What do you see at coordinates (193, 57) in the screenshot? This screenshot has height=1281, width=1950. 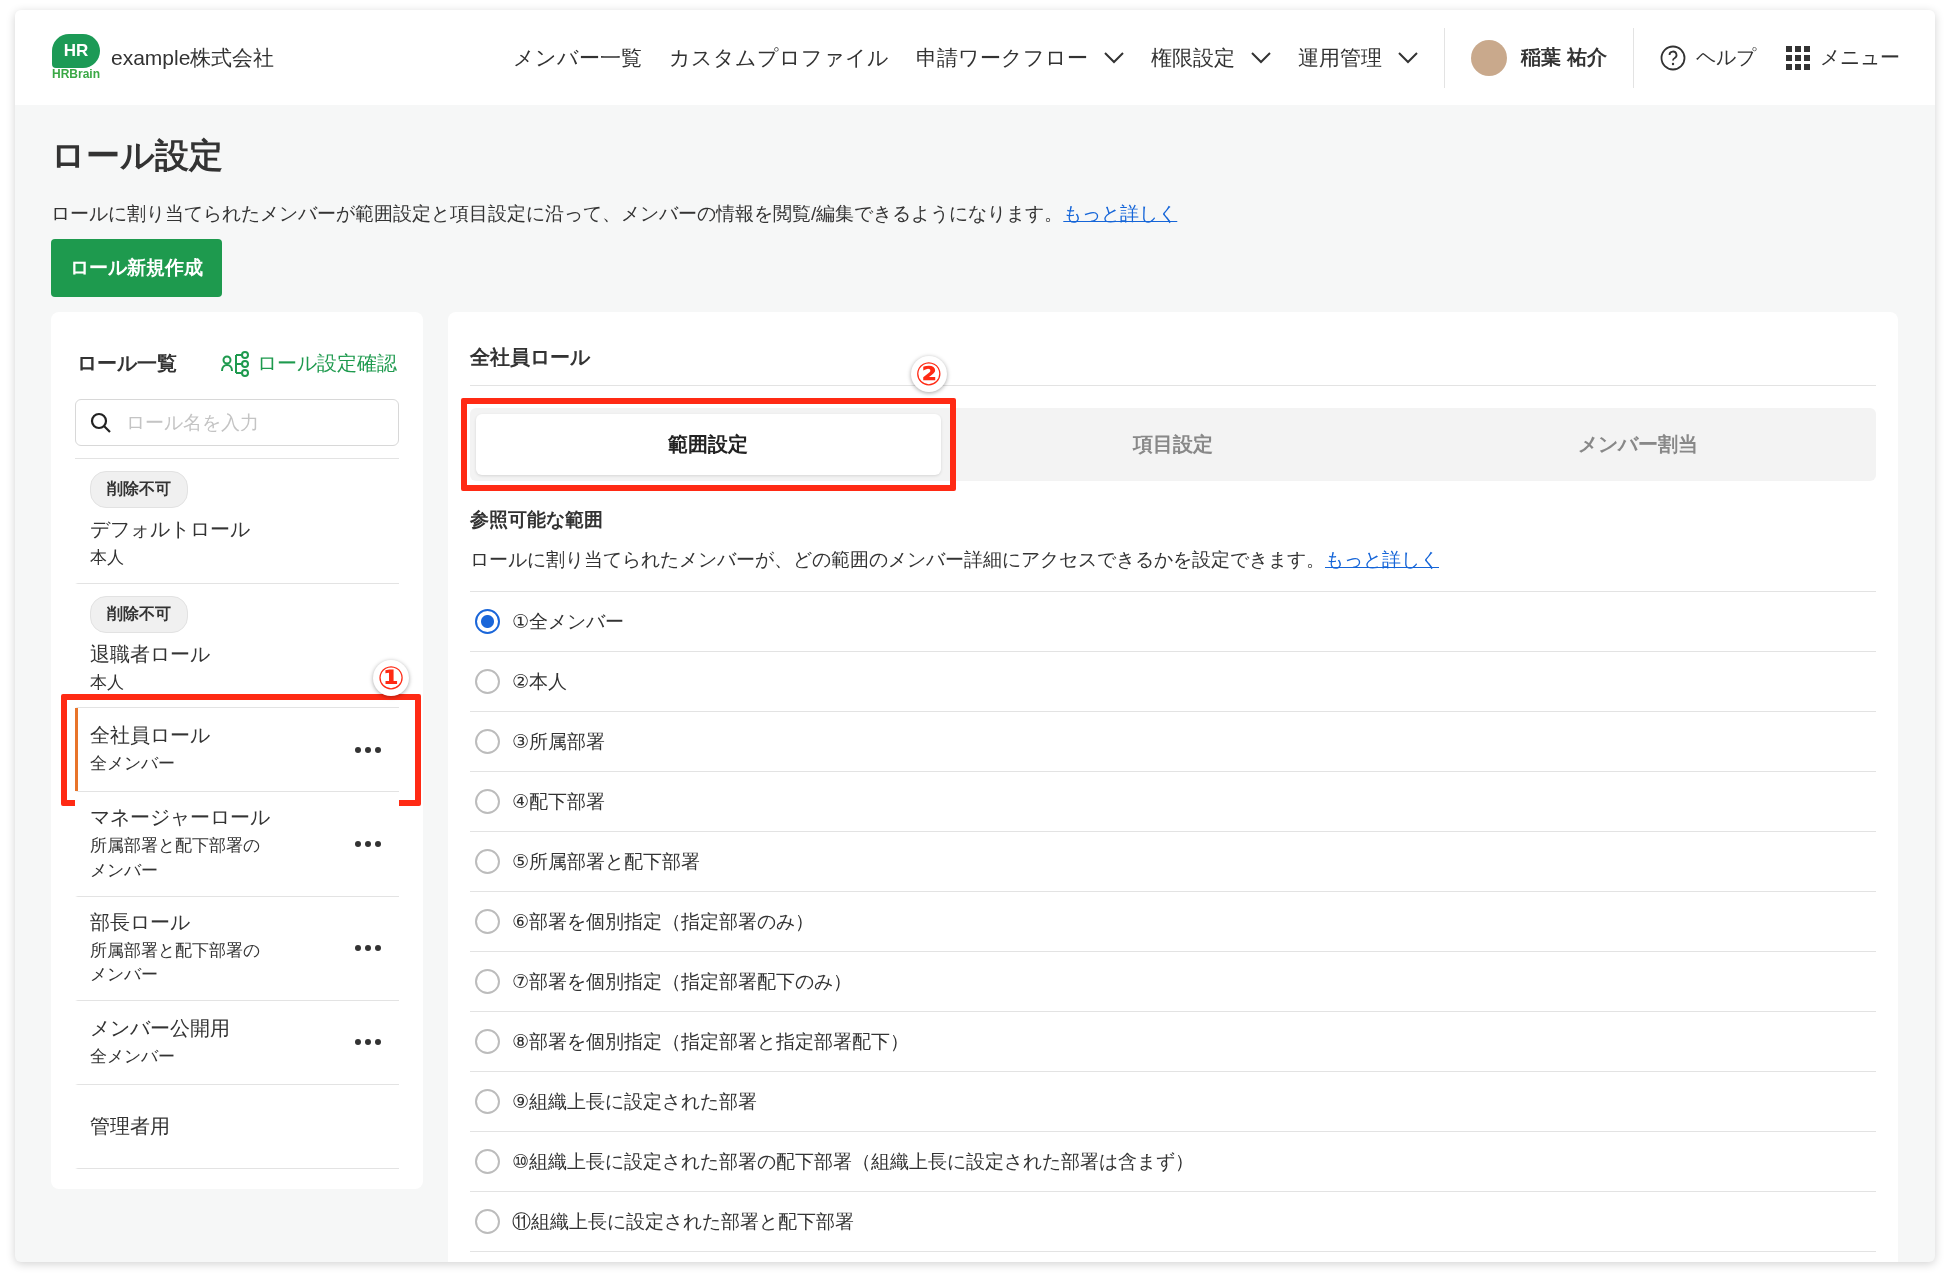 I see `company-name: example株式会社` at bounding box center [193, 57].